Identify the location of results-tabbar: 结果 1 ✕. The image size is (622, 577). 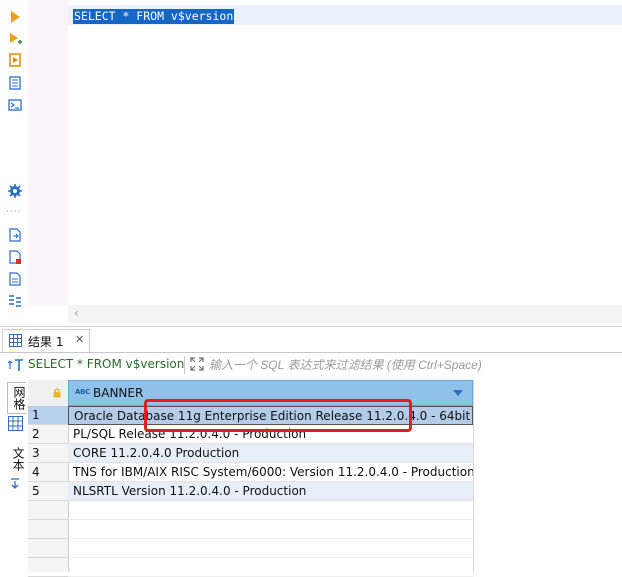
(311, 339).